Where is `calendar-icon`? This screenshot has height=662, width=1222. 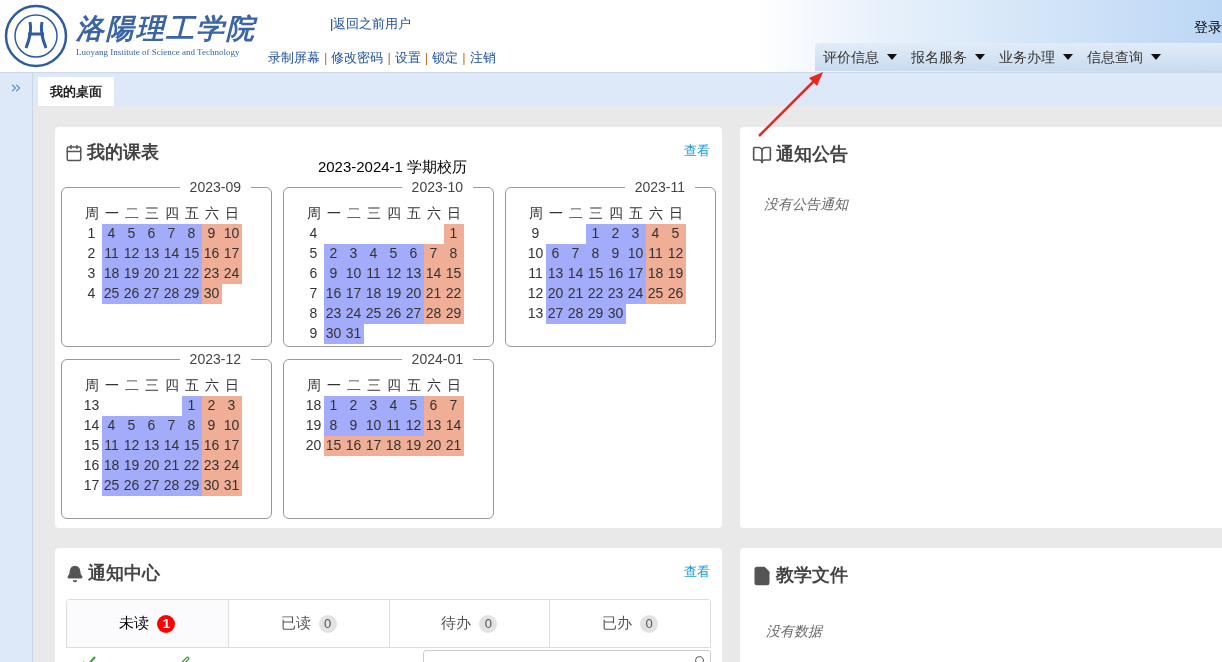 calendar-icon is located at coordinates (74, 152).